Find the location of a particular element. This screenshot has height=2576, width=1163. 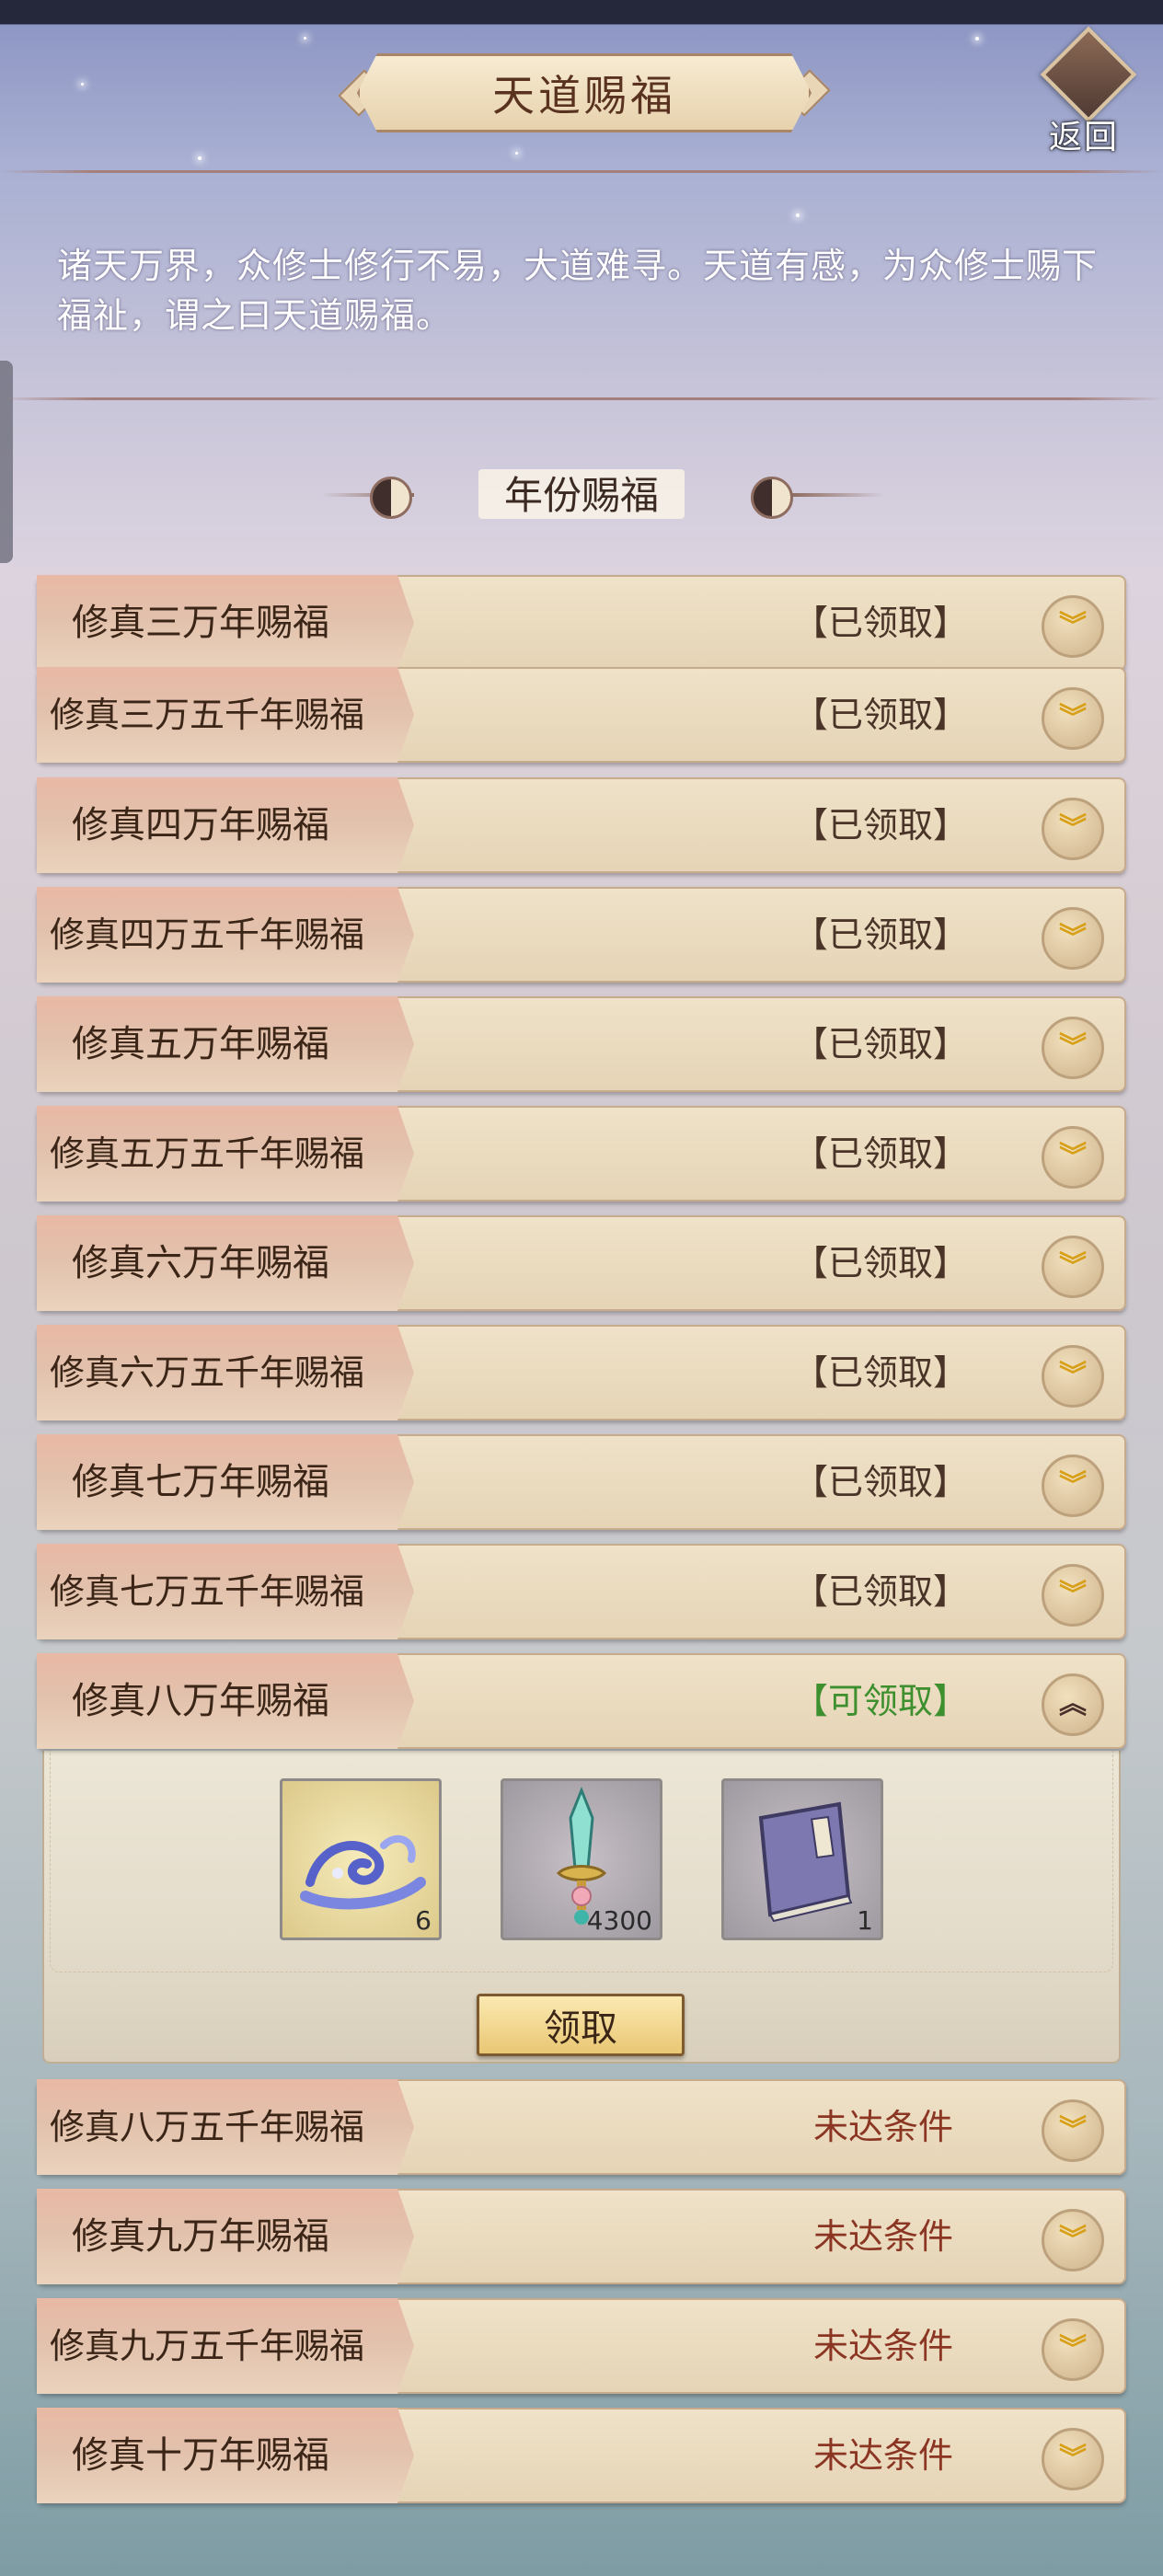

reward-row: 修真八万五千年赐福 未达条件 ︾ is located at coordinates (581, 2127).